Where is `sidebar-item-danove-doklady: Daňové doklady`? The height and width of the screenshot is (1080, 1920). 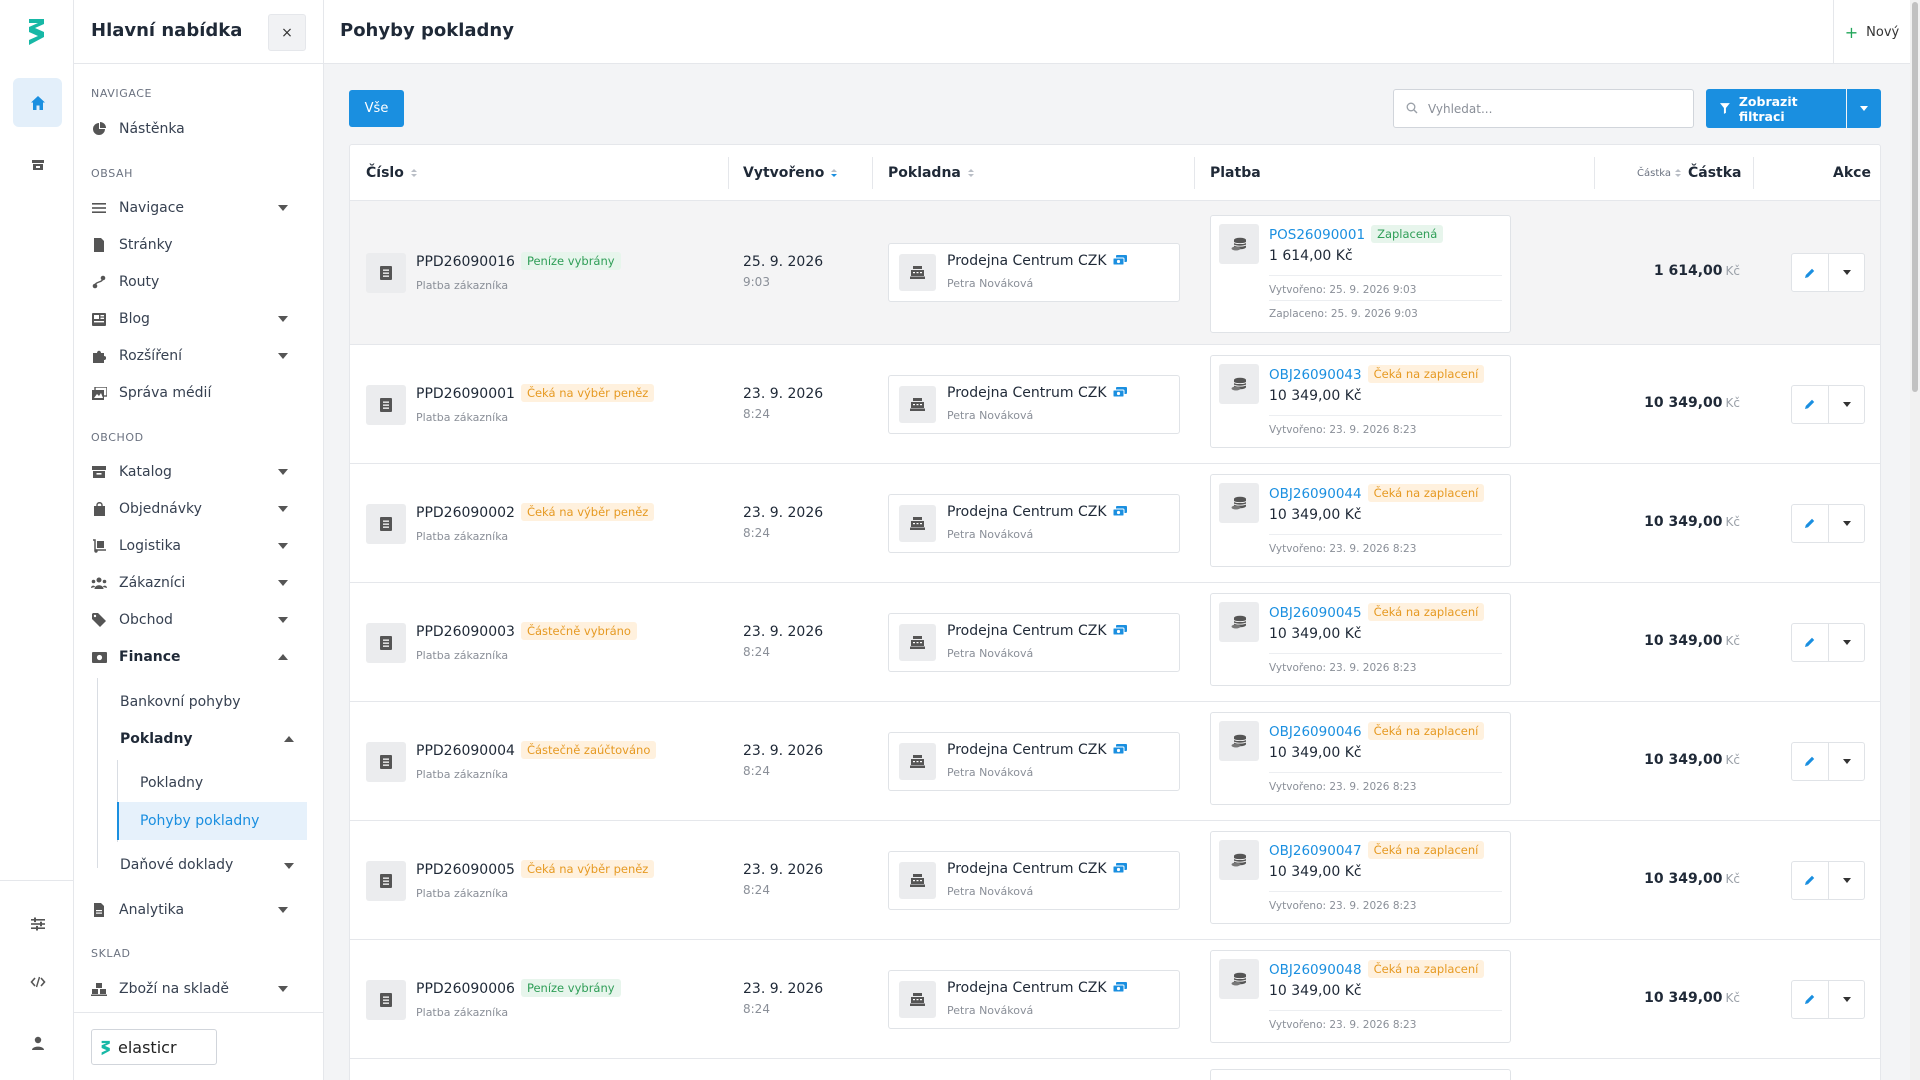 sidebar-item-danove-doklady: Daňové doklady is located at coordinates (213, 865).